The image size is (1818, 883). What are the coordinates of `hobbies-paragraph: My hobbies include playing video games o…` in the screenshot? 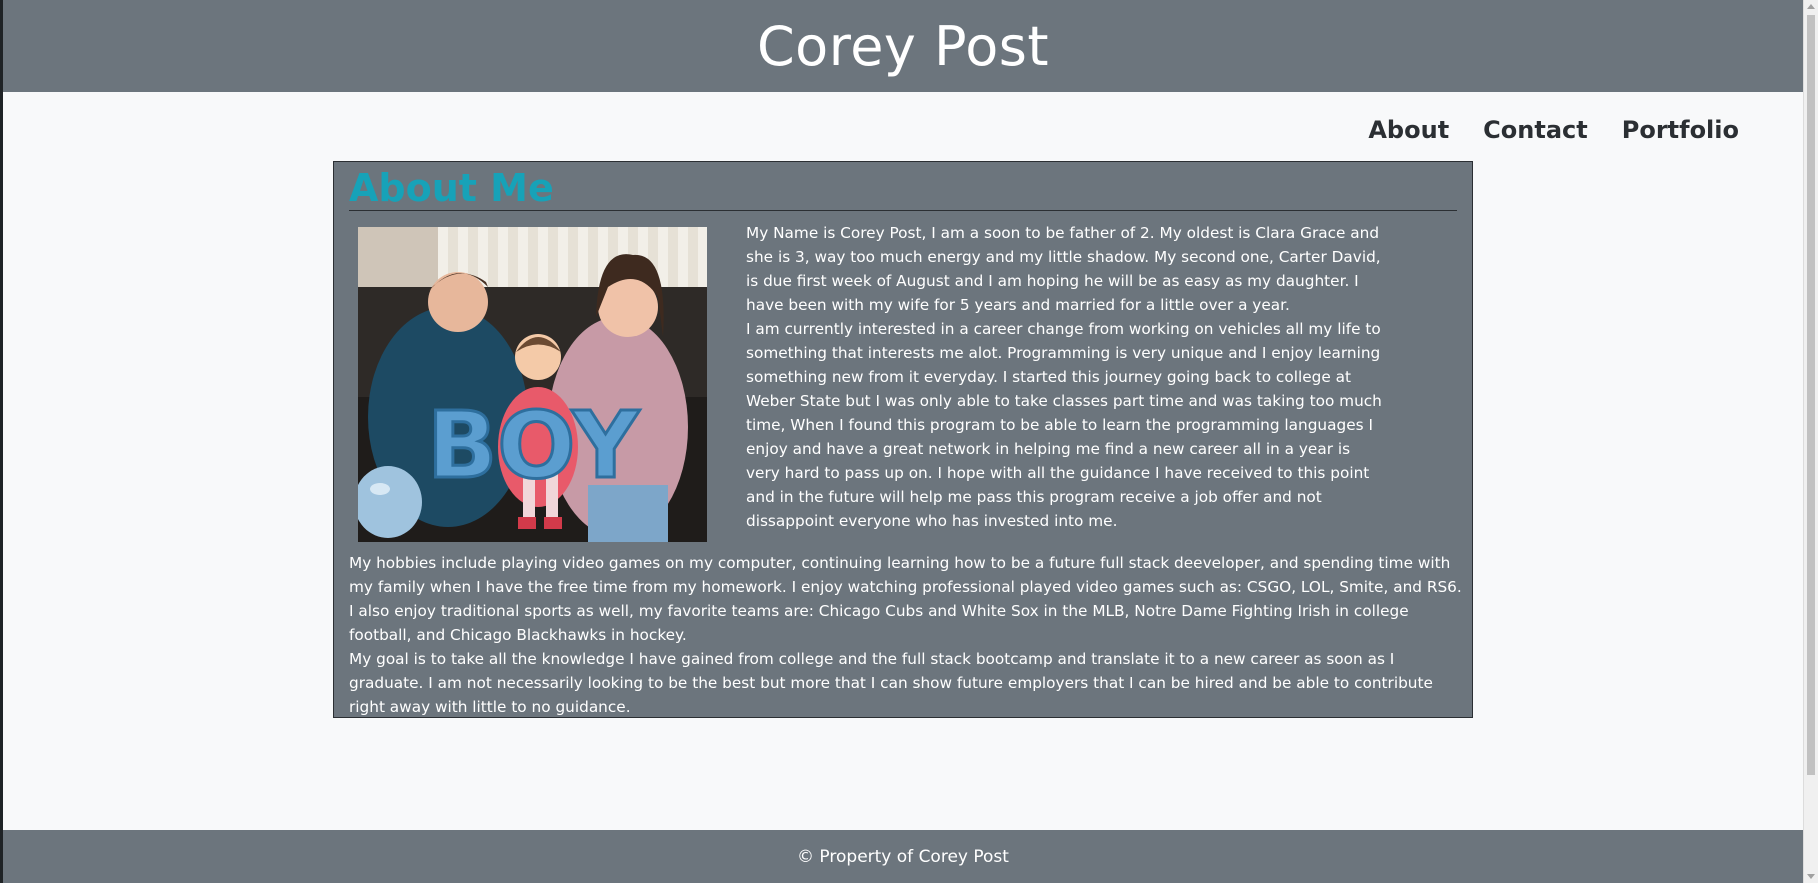 It's located at (905, 599).